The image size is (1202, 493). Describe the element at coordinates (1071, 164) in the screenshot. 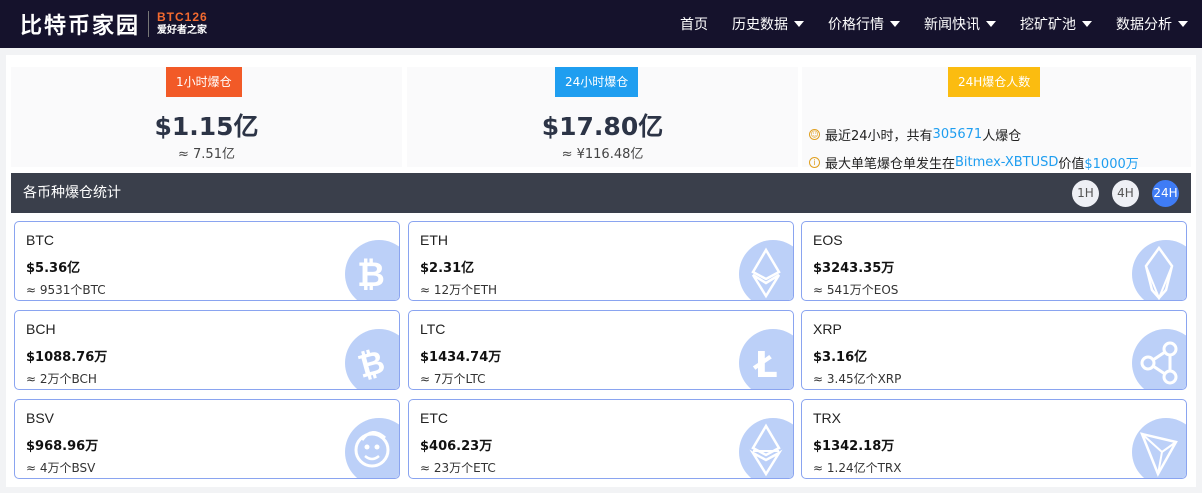

I see `info-text: 价值` at that location.